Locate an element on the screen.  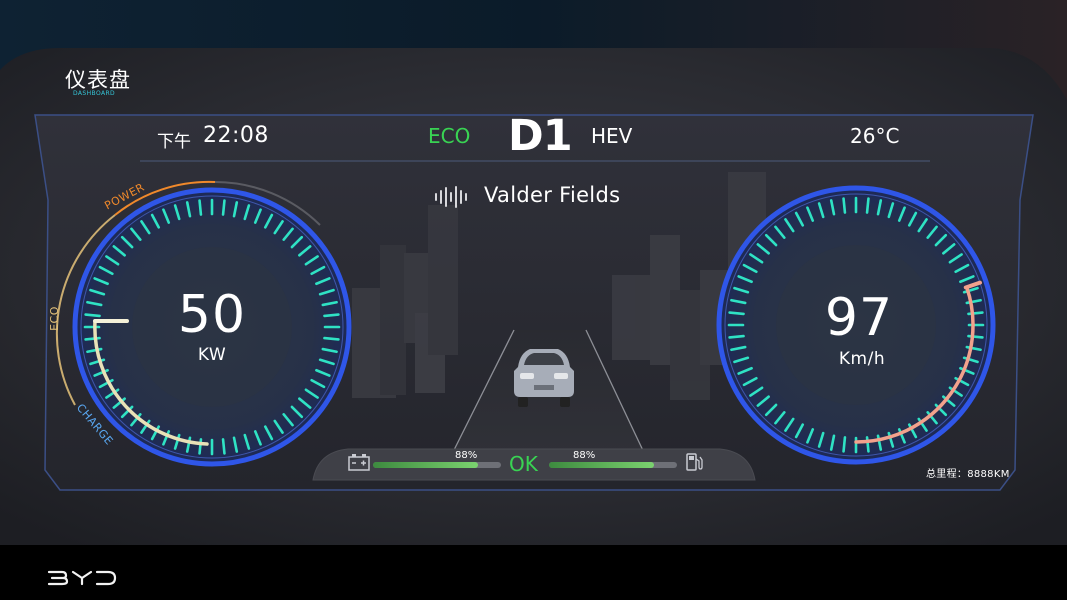
fuel-level-fill is located at coordinates (601, 465).